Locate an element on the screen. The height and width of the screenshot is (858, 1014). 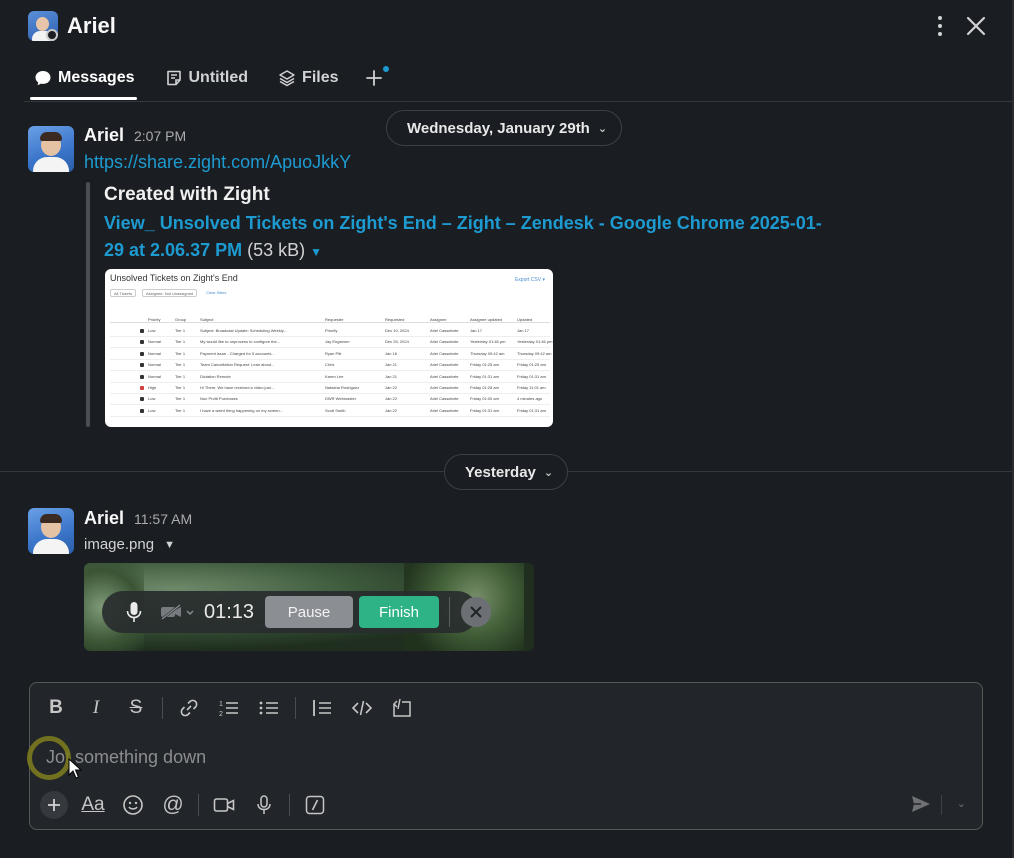
add-tab-button is located at coordinates (376, 78).